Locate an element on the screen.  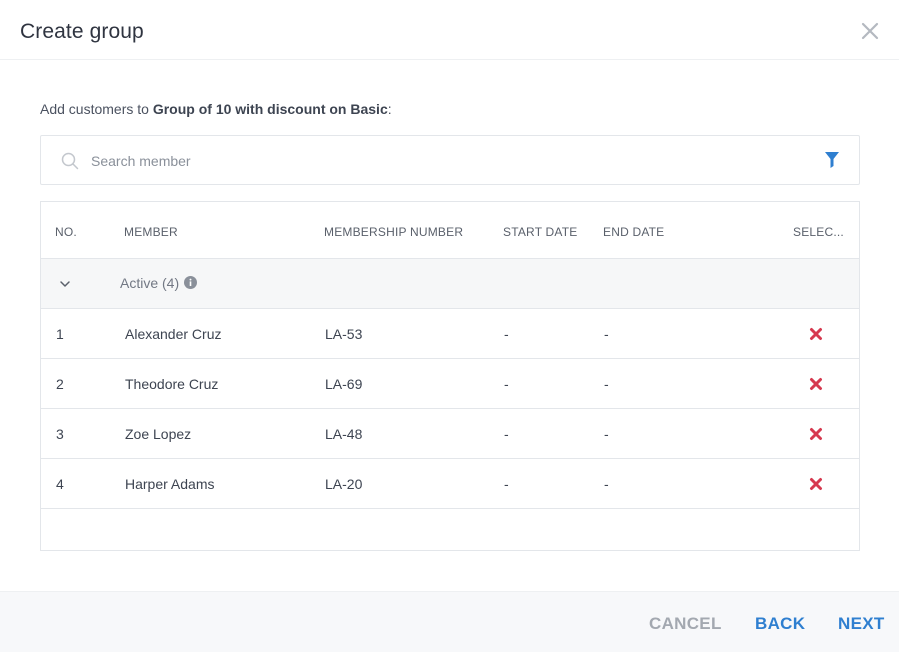
search-bar is located at coordinates (450, 160).